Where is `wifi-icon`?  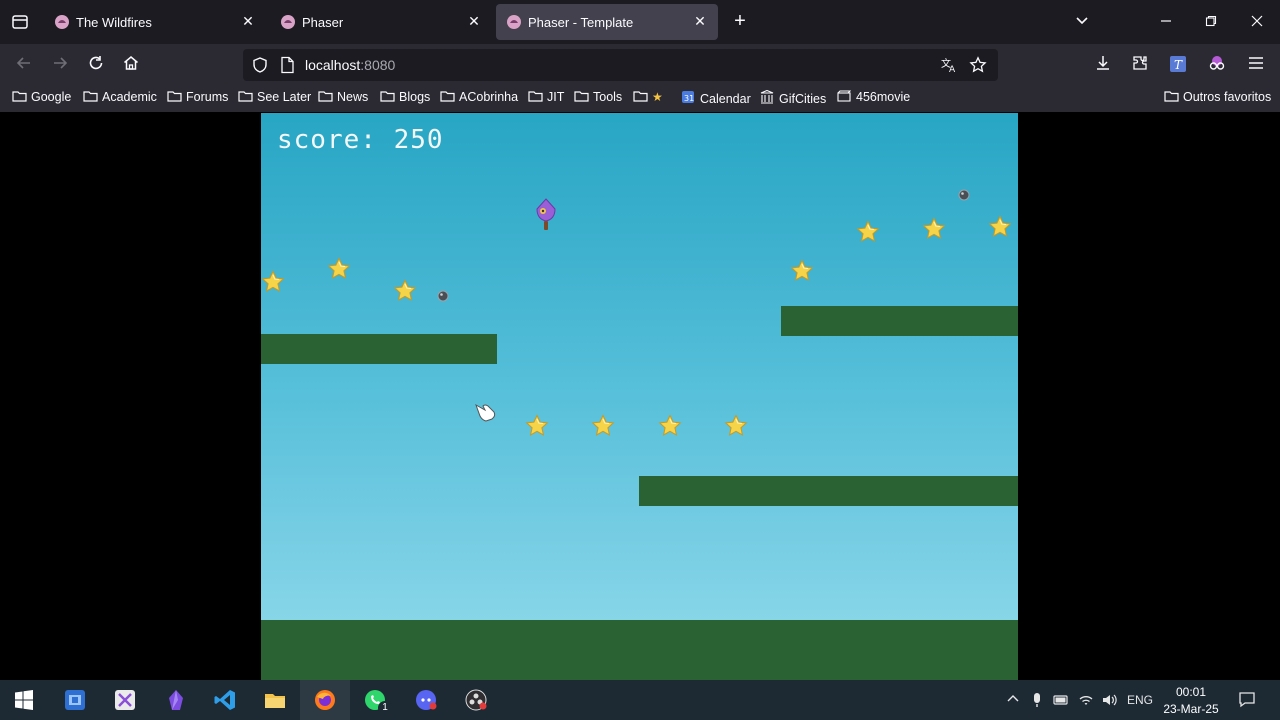 wifi-icon is located at coordinates (1086, 701).